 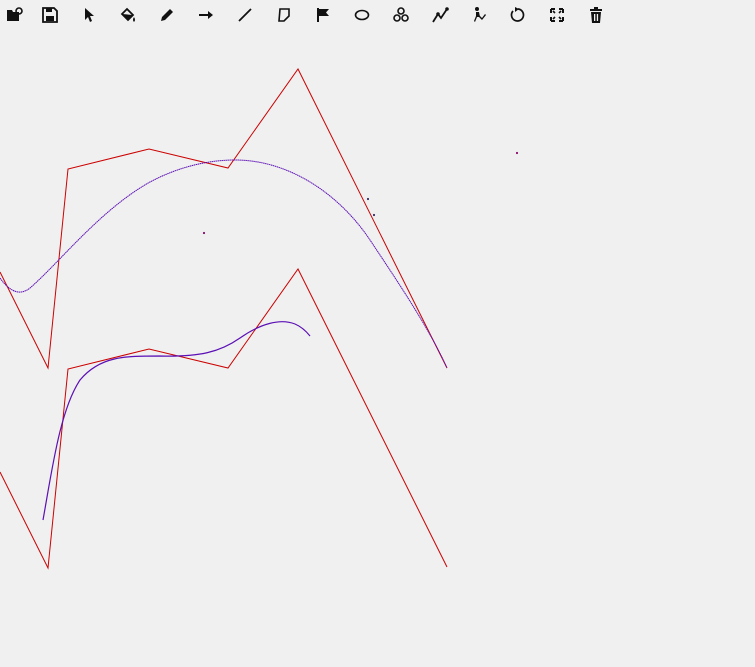 I want to click on delete-button, so click(x=596, y=15).